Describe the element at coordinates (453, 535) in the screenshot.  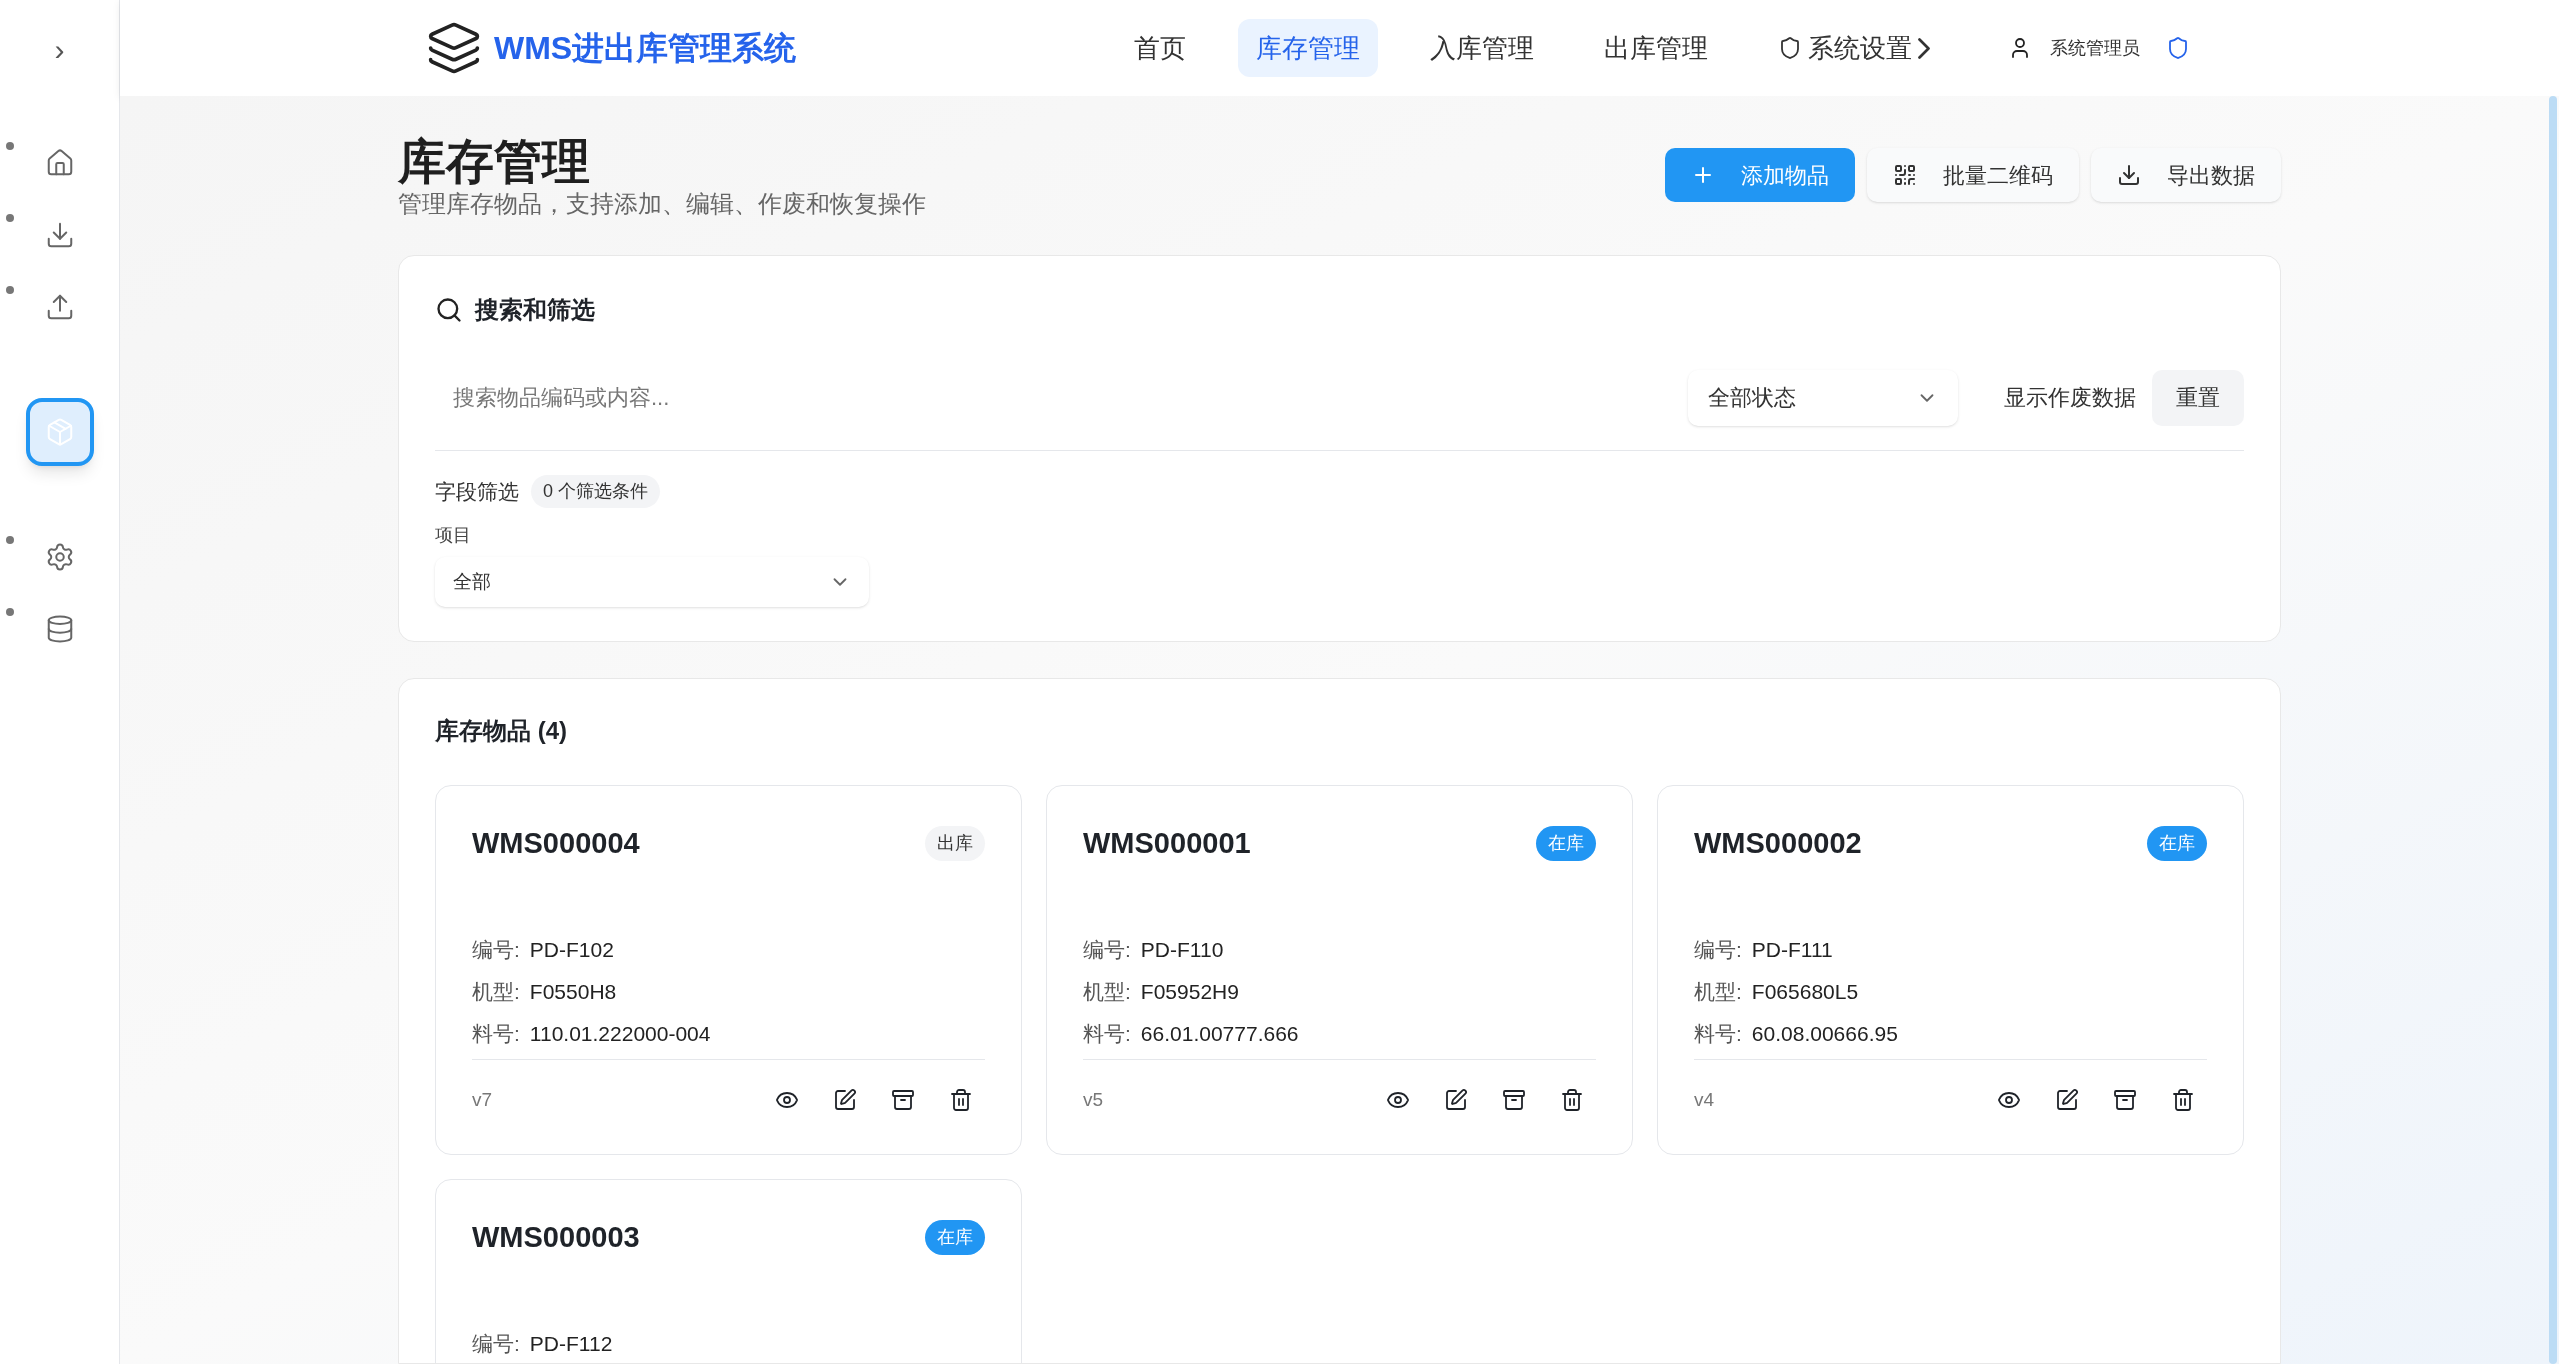
I see `project-label: 项目` at that location.